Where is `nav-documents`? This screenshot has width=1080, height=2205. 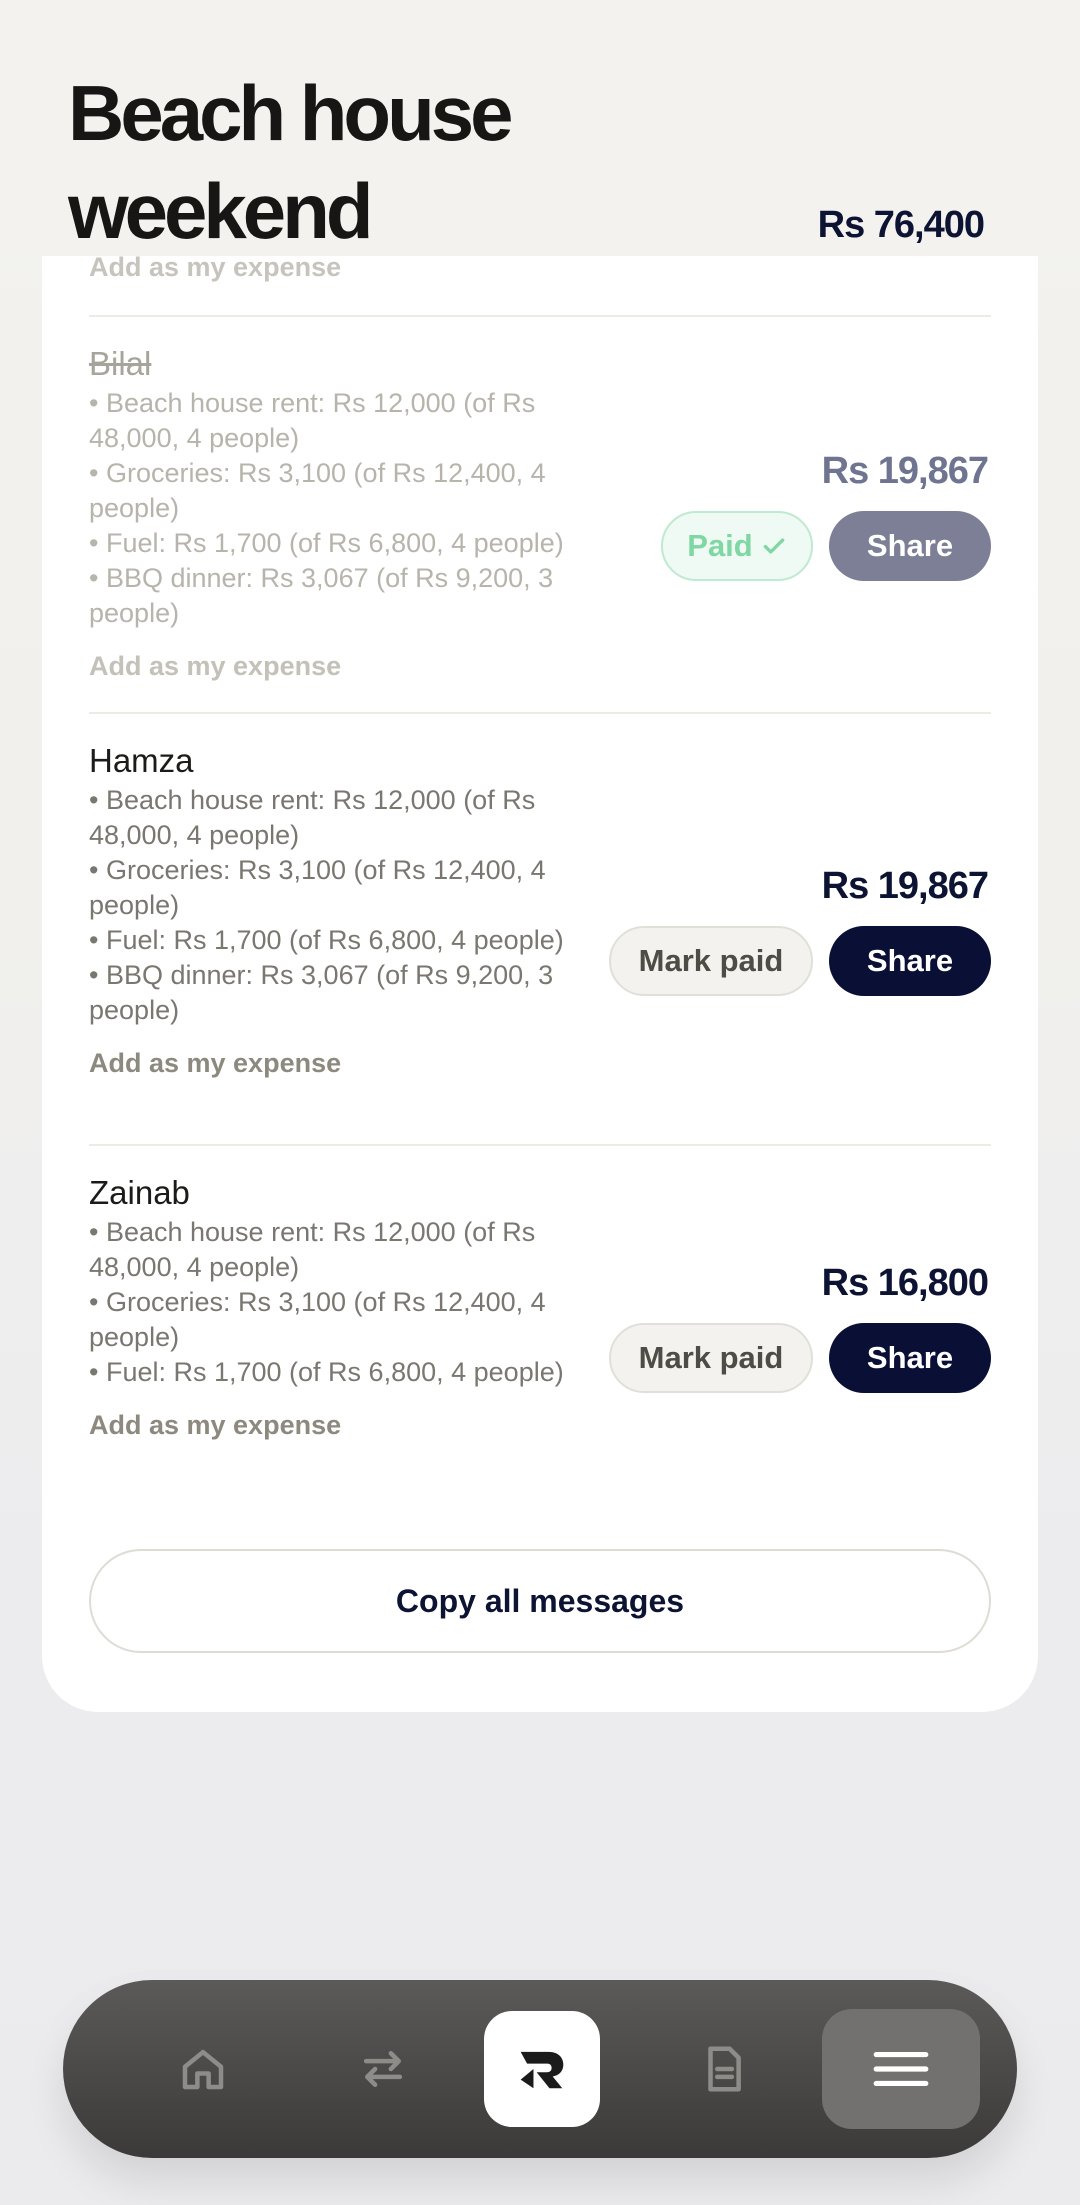 nav-documents is located at coordinates (724, 2069).